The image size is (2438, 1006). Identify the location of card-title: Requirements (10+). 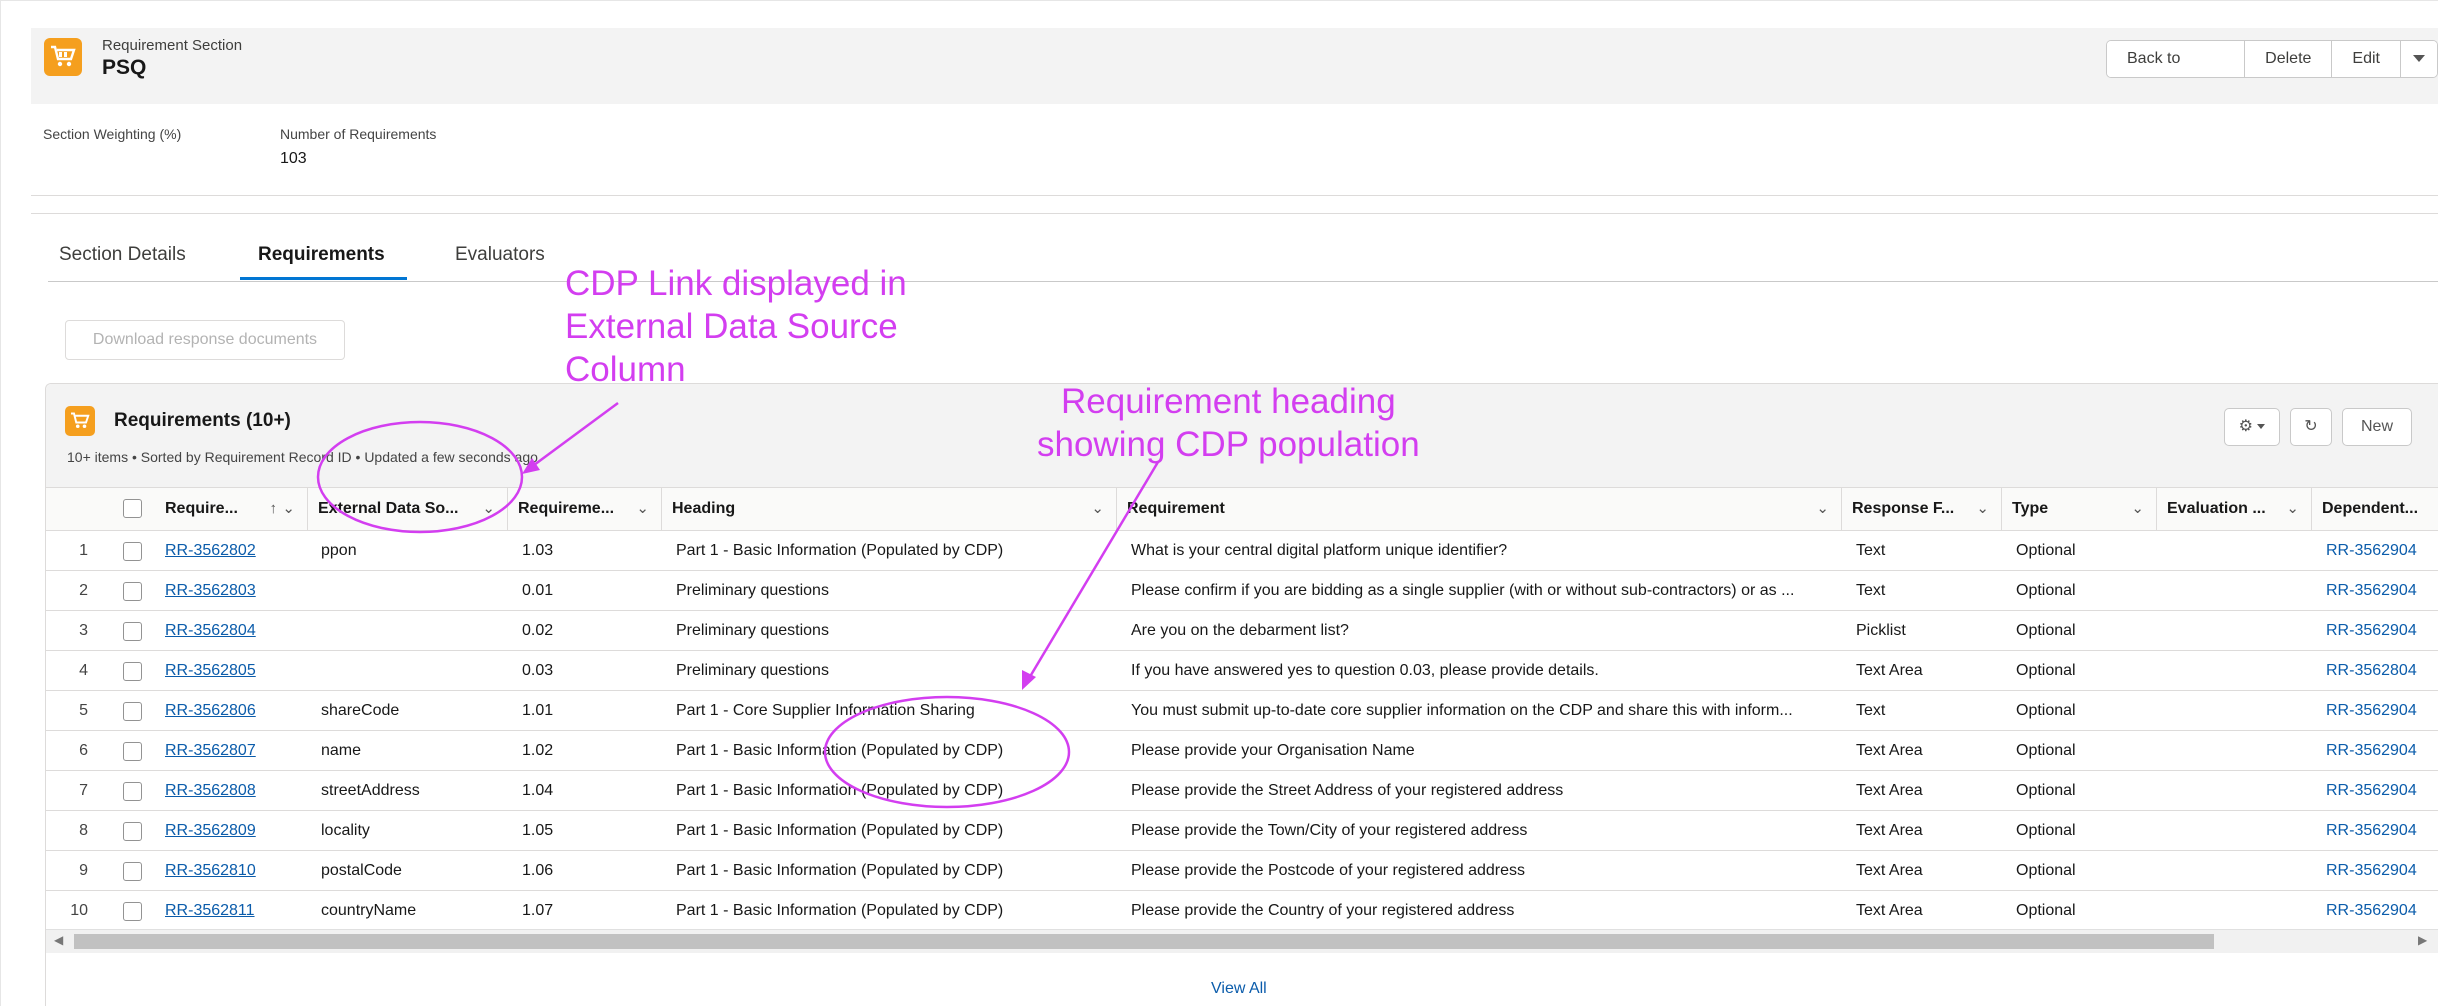
(202, 420).